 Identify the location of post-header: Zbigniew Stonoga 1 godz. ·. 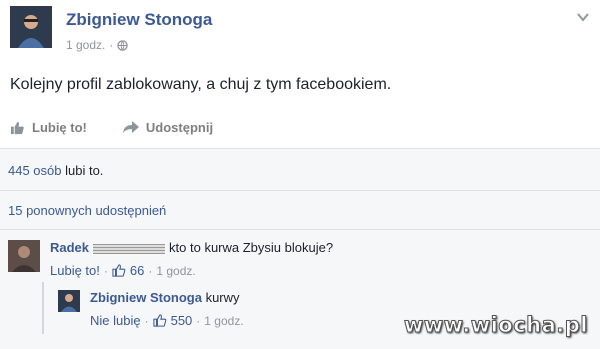
(111, 29).